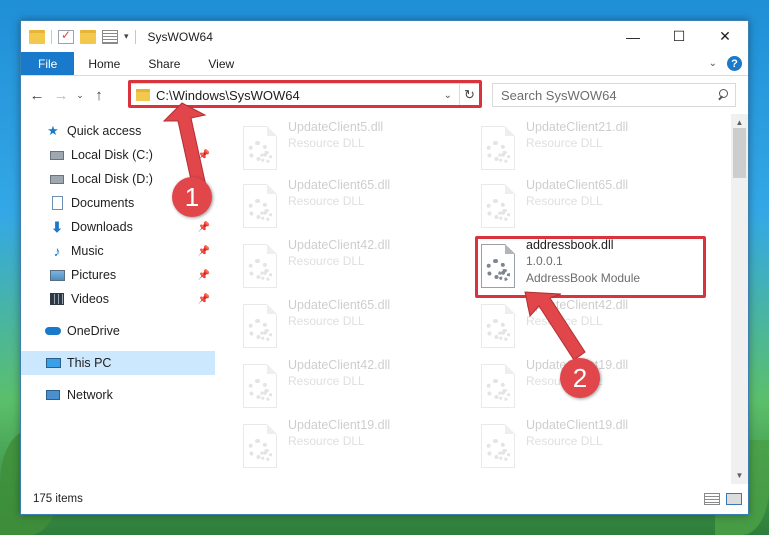  I want to click on sidebar-item-label: Pictures, so click(94, 275).